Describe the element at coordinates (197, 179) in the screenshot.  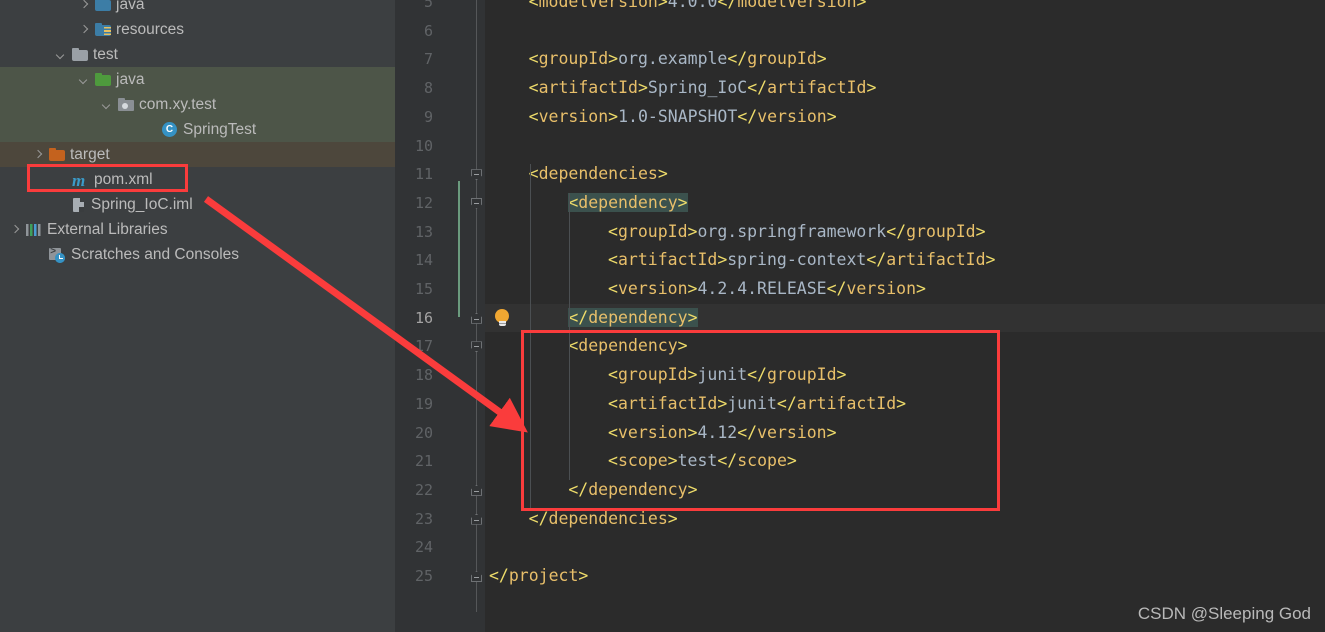
I see `tree-item-pom-xml: m pom.xml` at that location.